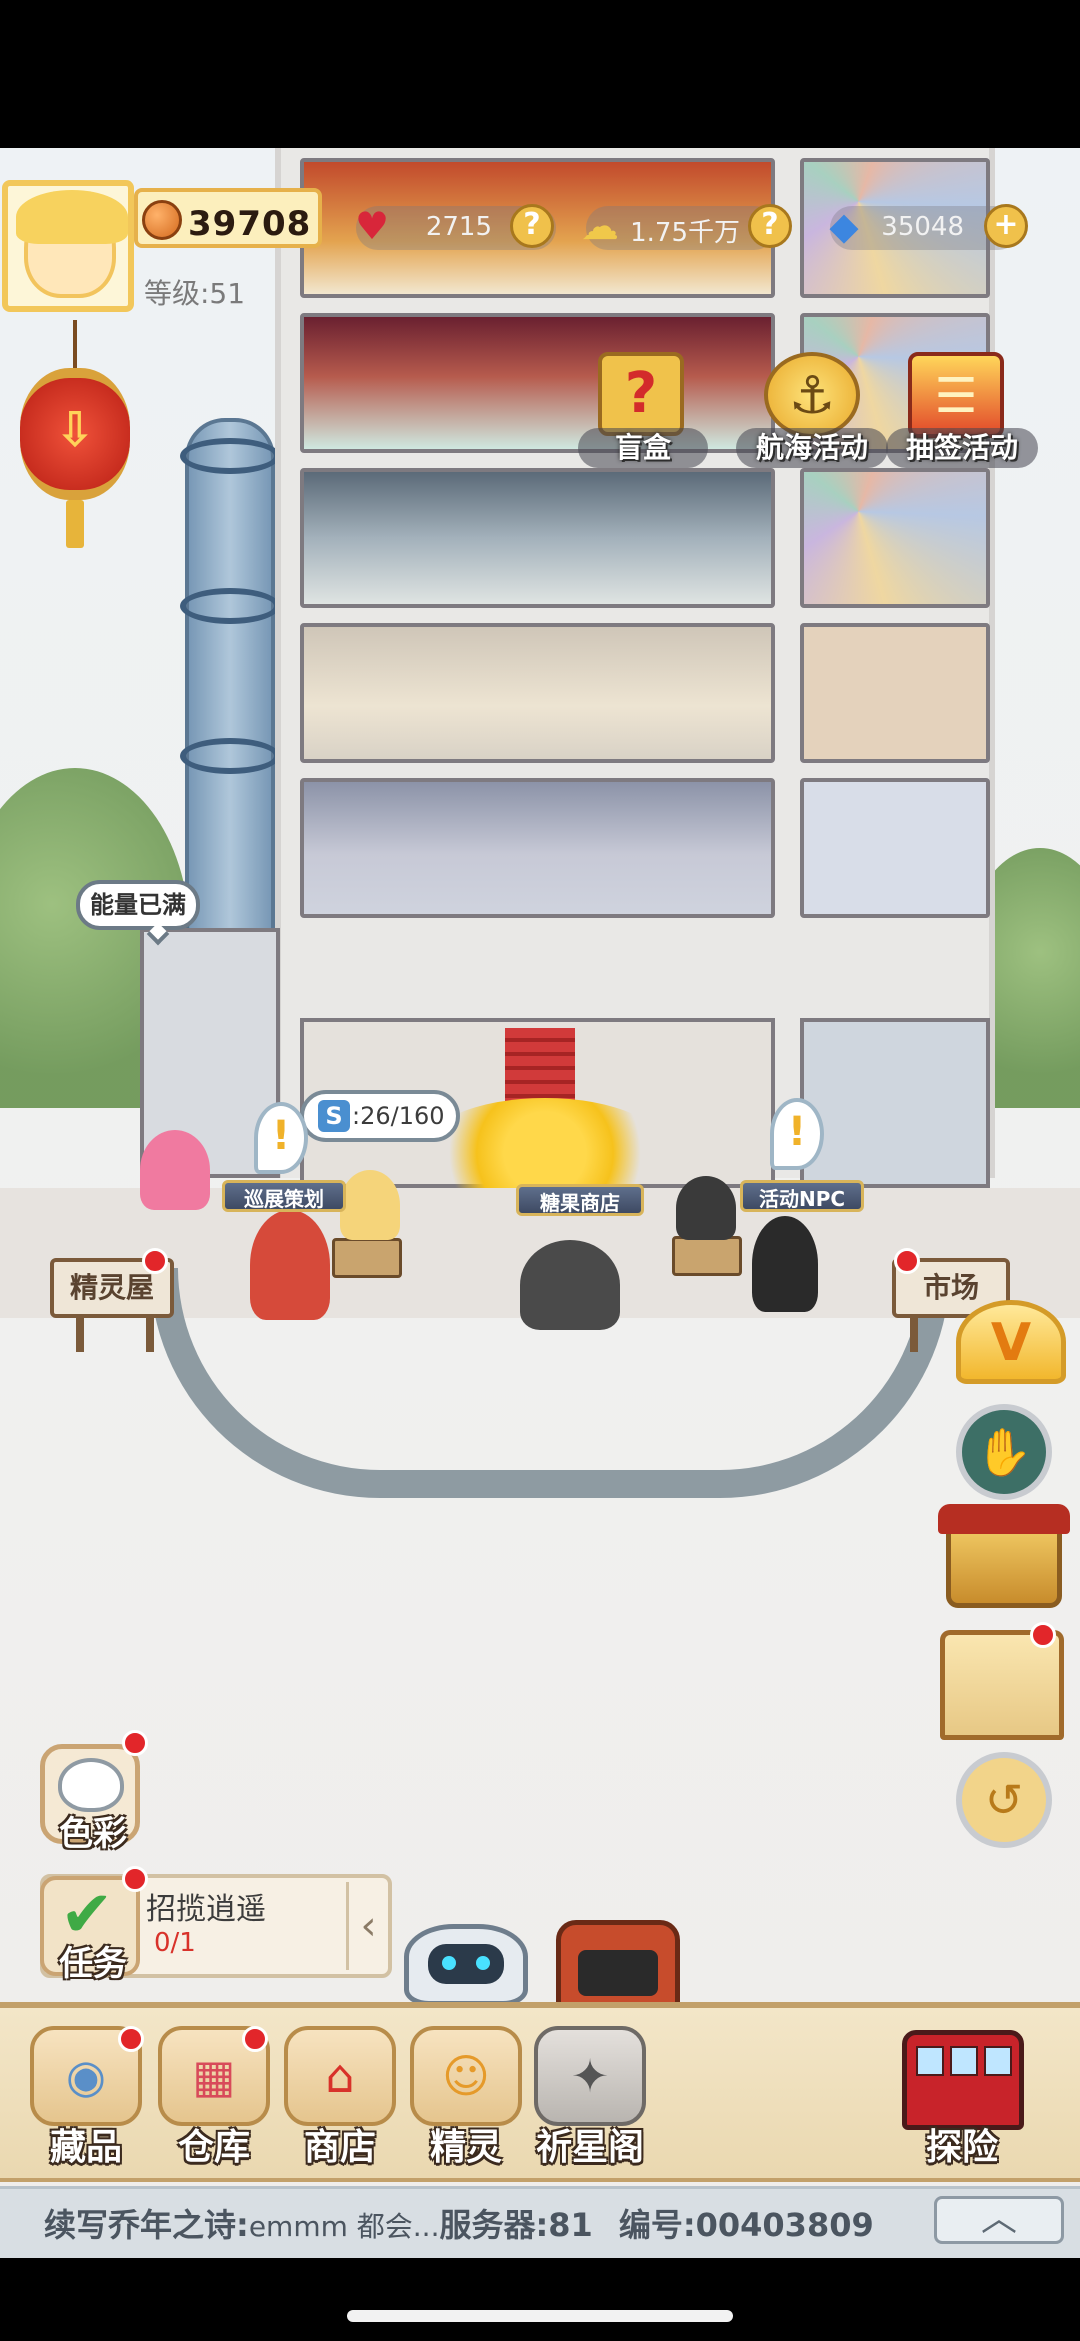 The image size is (1080, 2341). I want to click on tour-planner-npc, so click(370, 1205).